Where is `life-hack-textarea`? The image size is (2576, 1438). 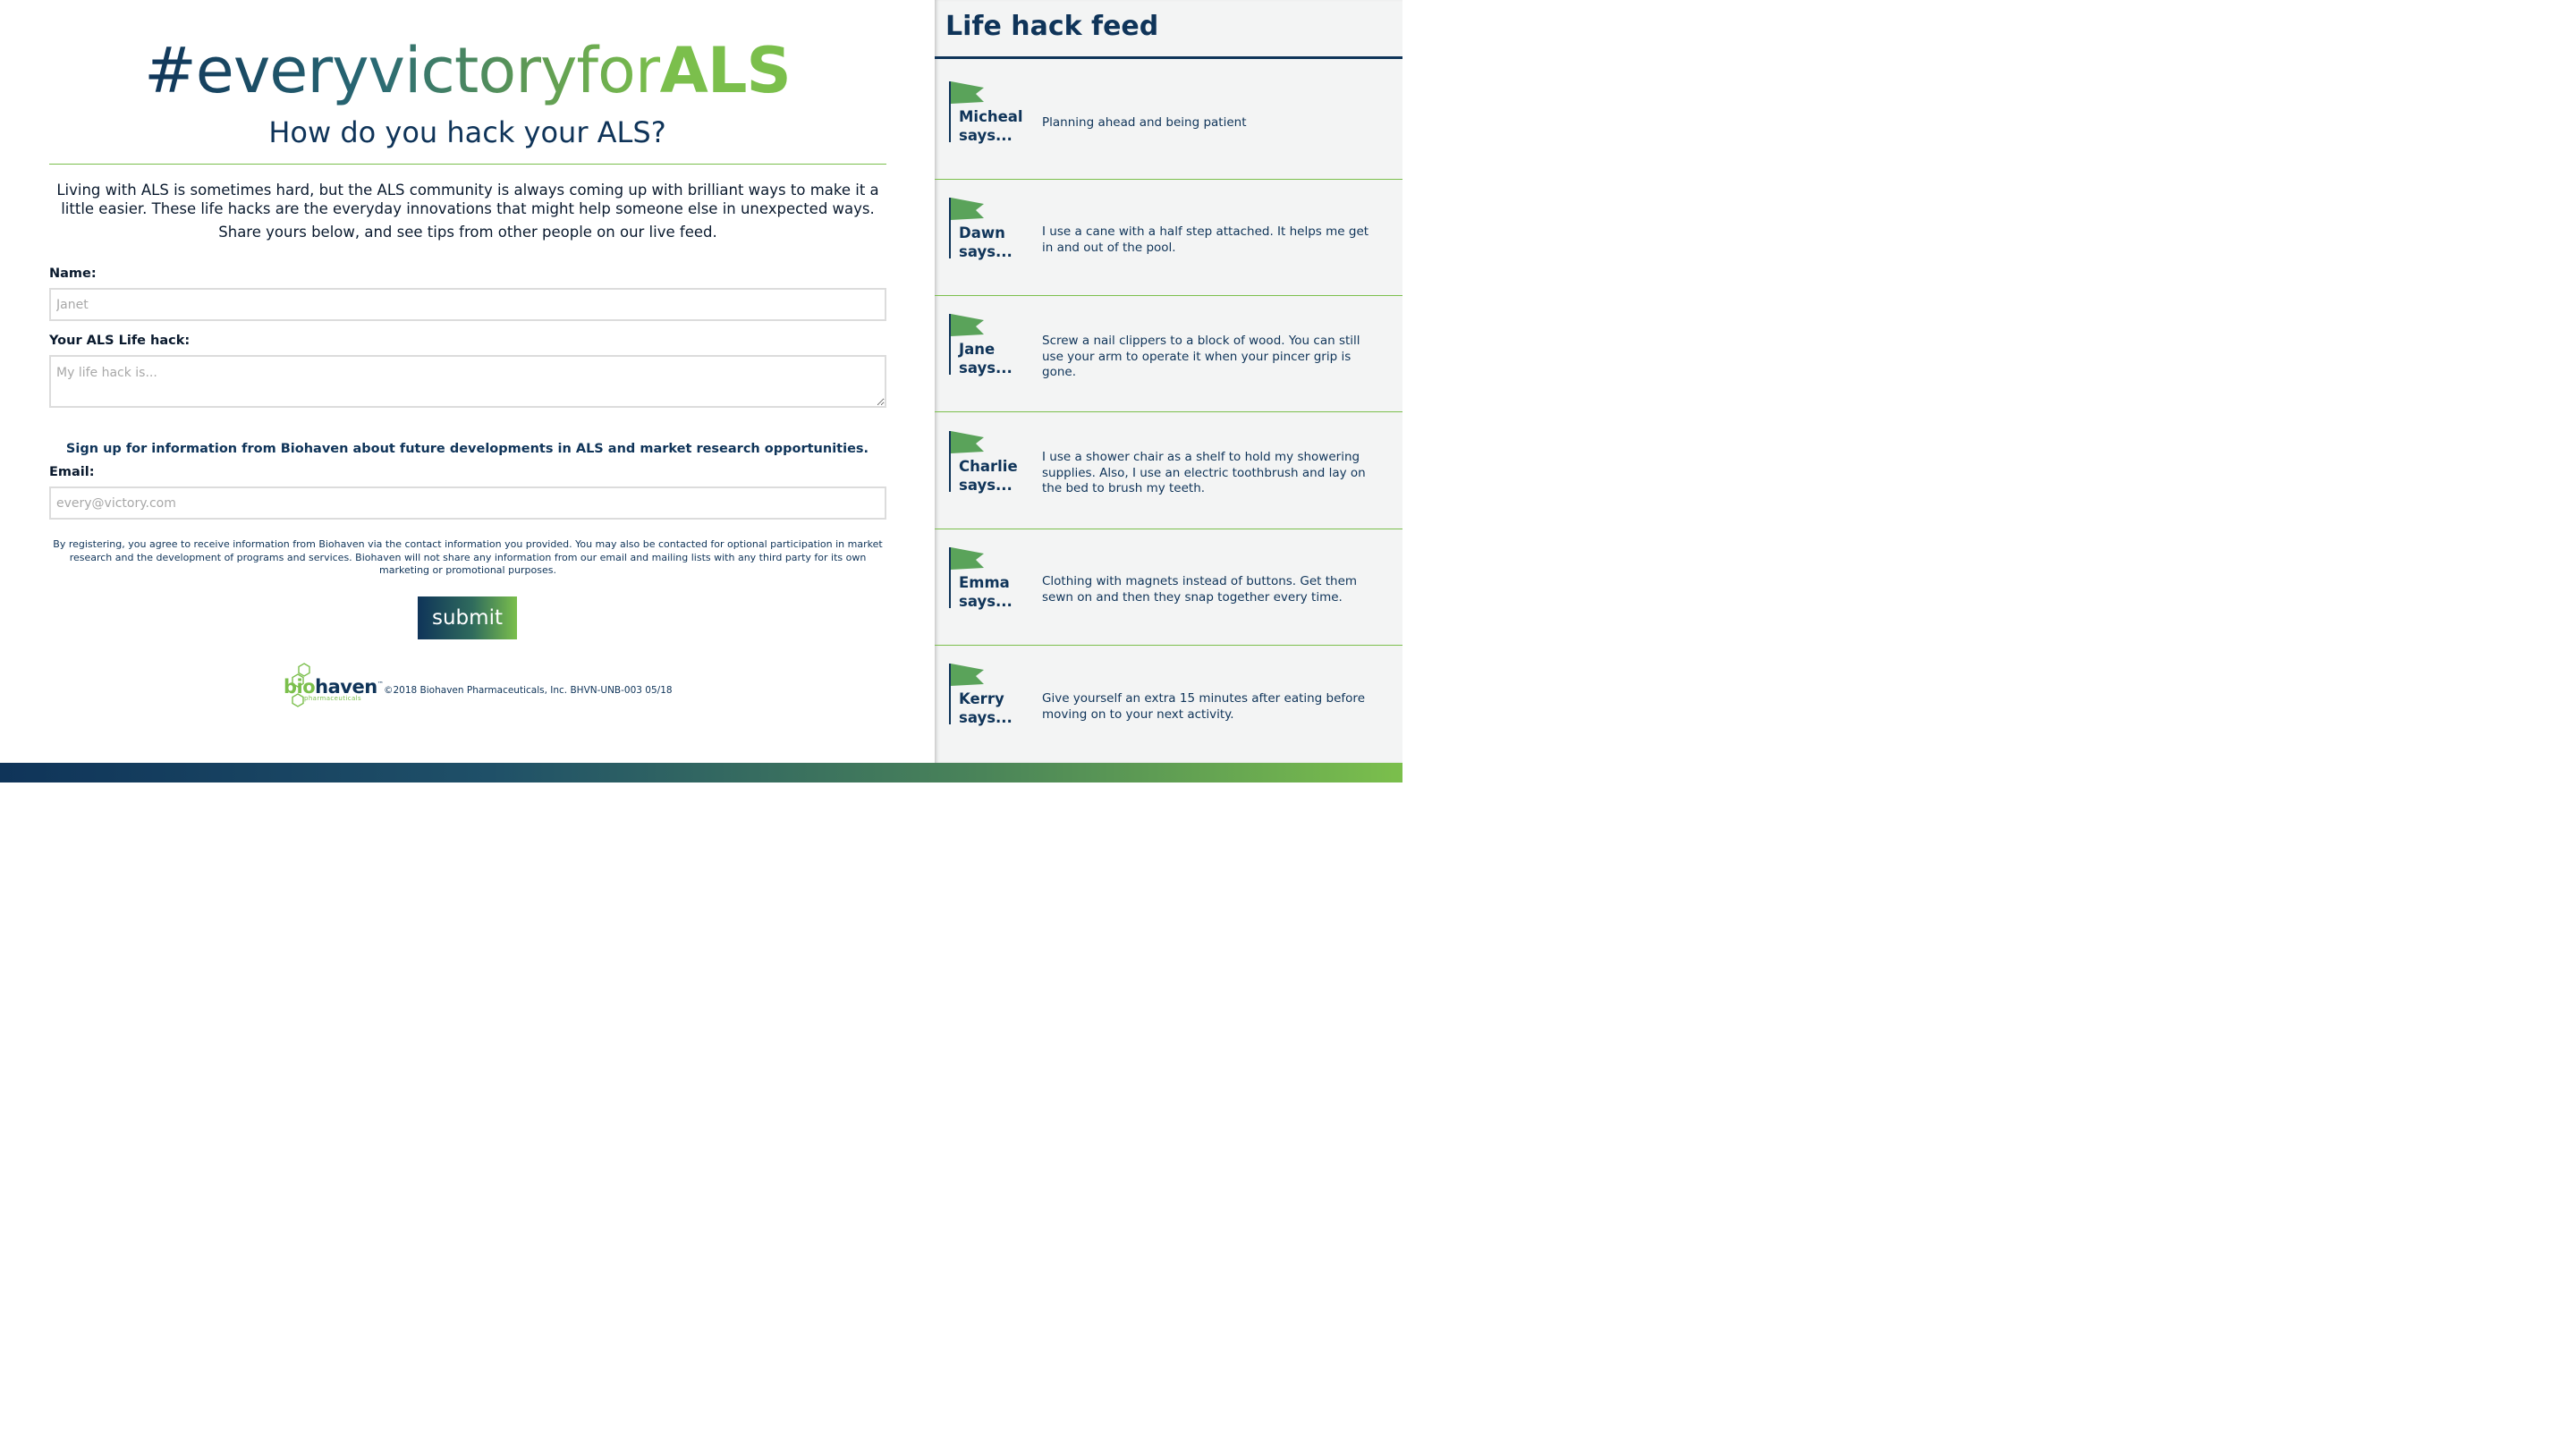 life-hack-textarea is located at coordinates (467, 381).